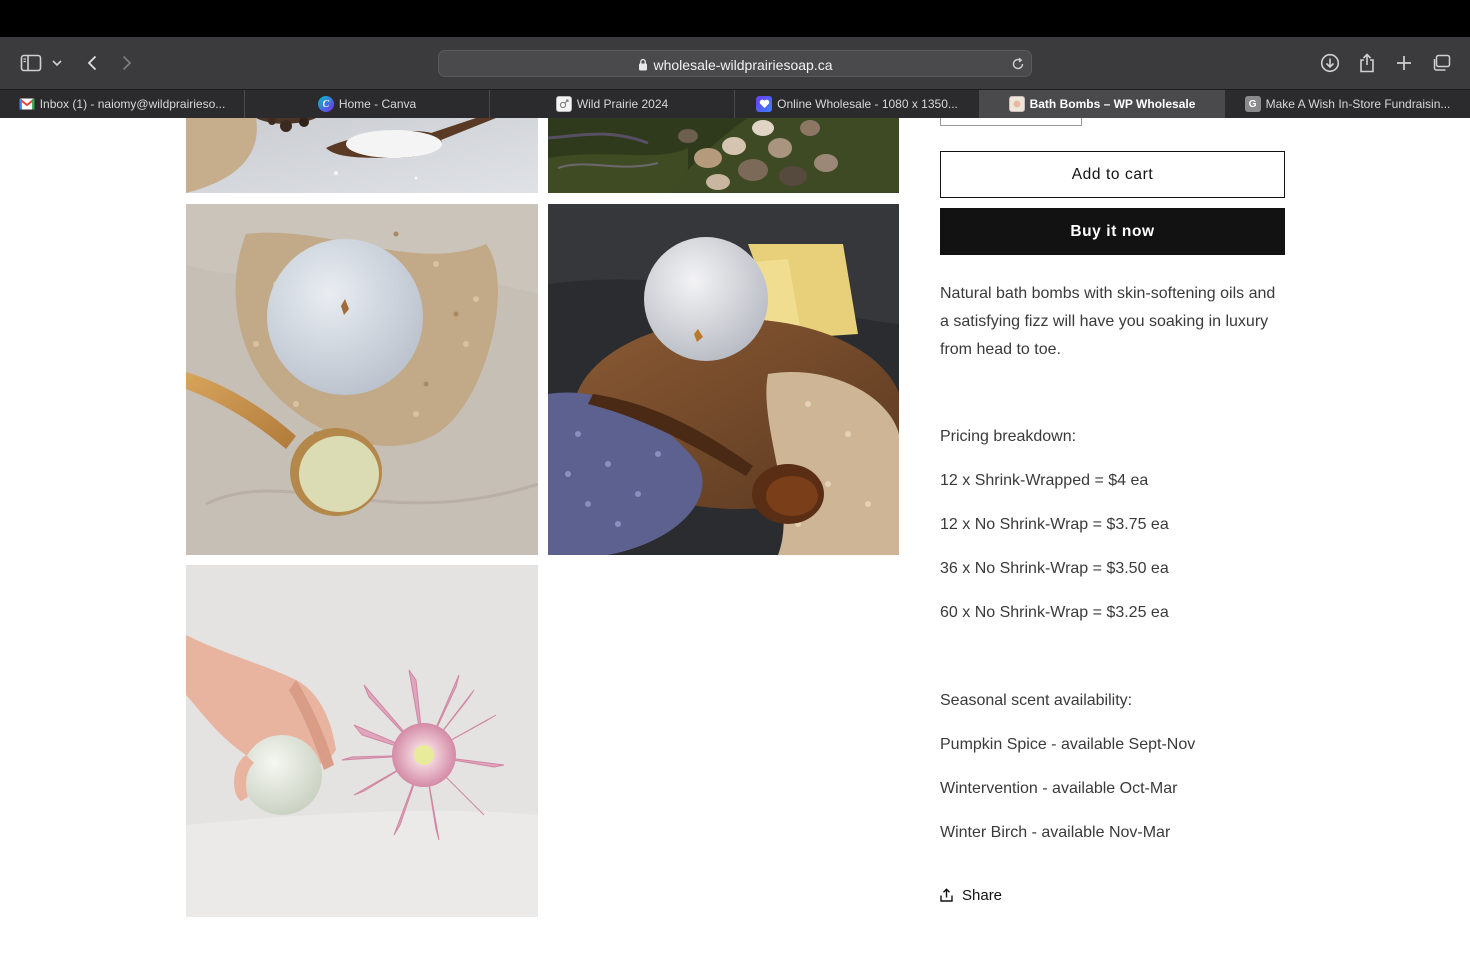 The width and height of the screenshot is (1470, 956). Describe the element at coordinates (1404, 63) in the screenshot. I see `new-tab-plus-icon` at that location.